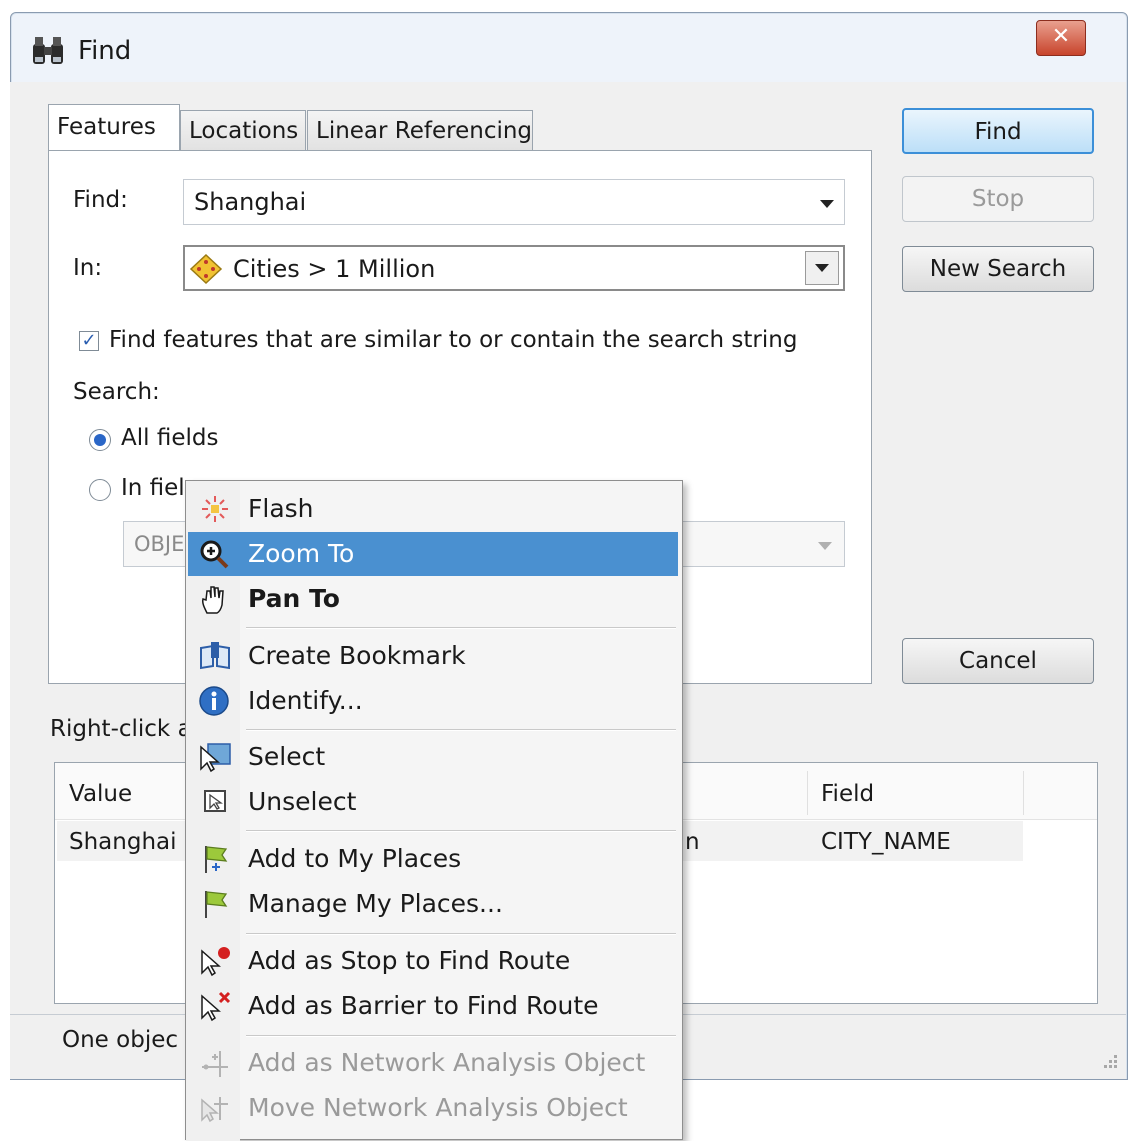 The image size is (1128, 1141). I want to click on menu-item-move-network-analysis-object: Move Network Analysis Object, so click(434, 1108).